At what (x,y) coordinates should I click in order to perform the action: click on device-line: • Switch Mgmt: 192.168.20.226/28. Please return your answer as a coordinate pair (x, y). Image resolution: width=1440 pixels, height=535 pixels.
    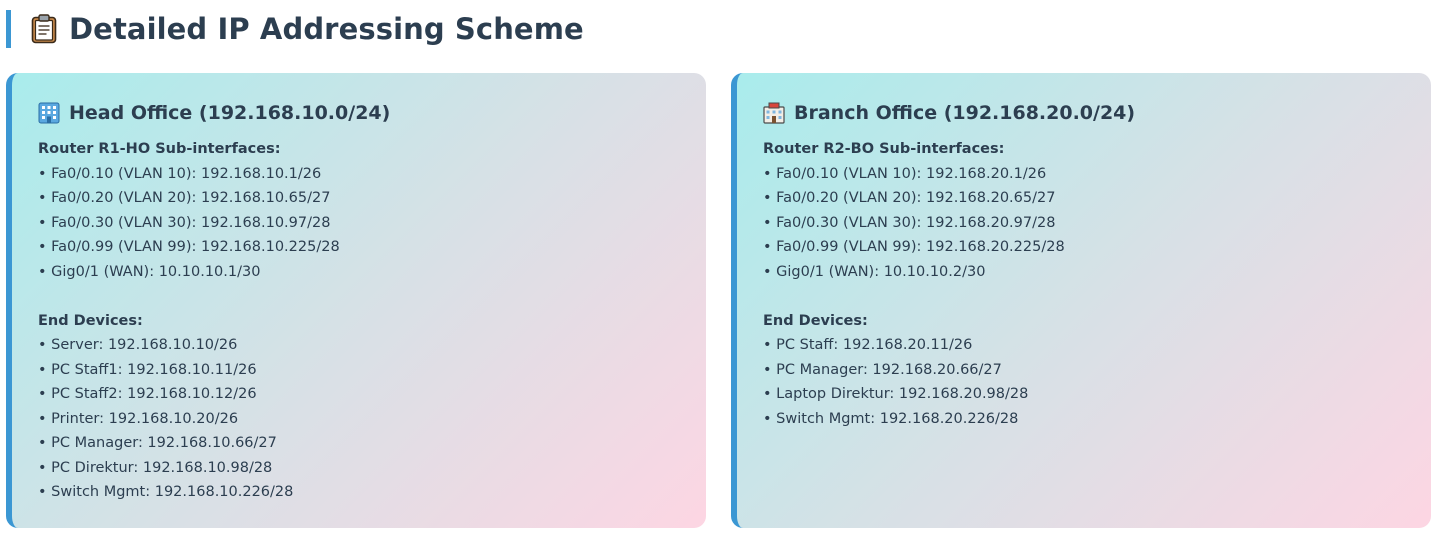
    Looking at the image, I should click on (891, 418).